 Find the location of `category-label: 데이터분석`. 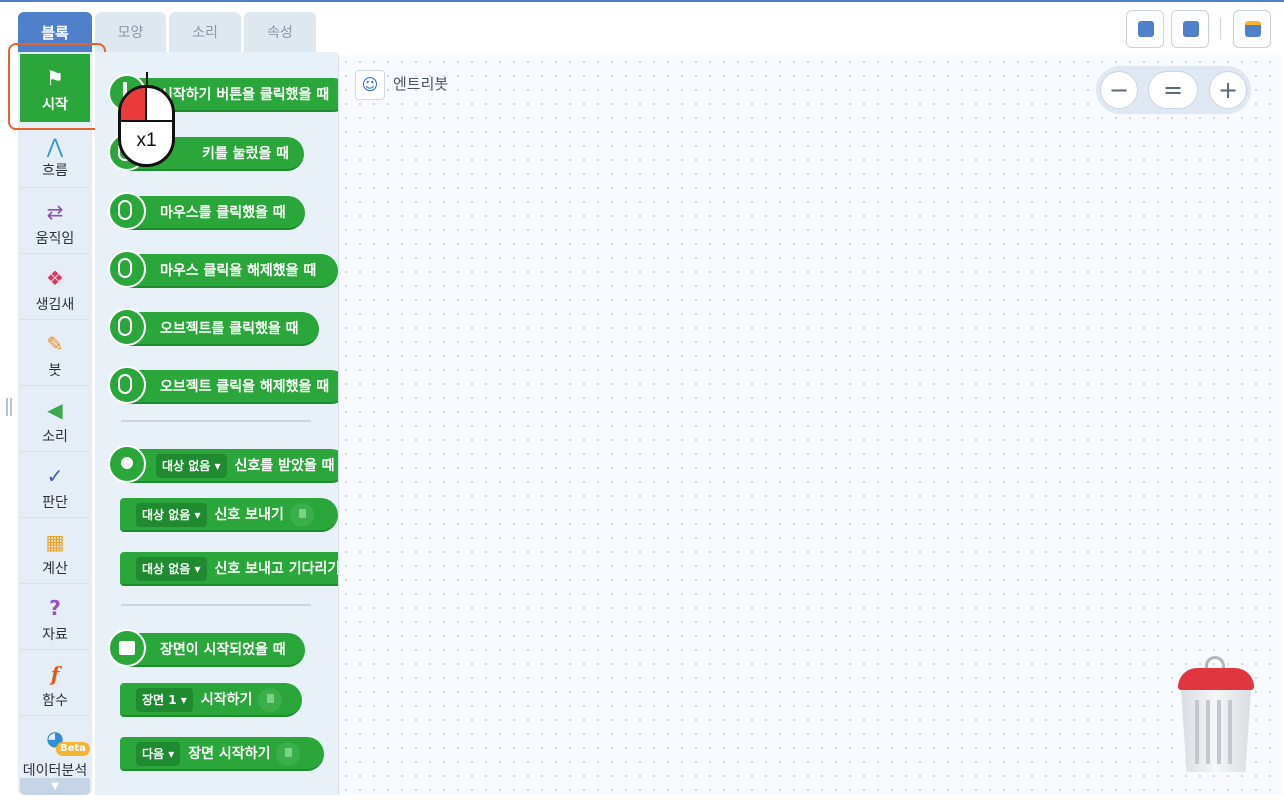

category-label: 데이터분석 is located at coordinates (55, 771).